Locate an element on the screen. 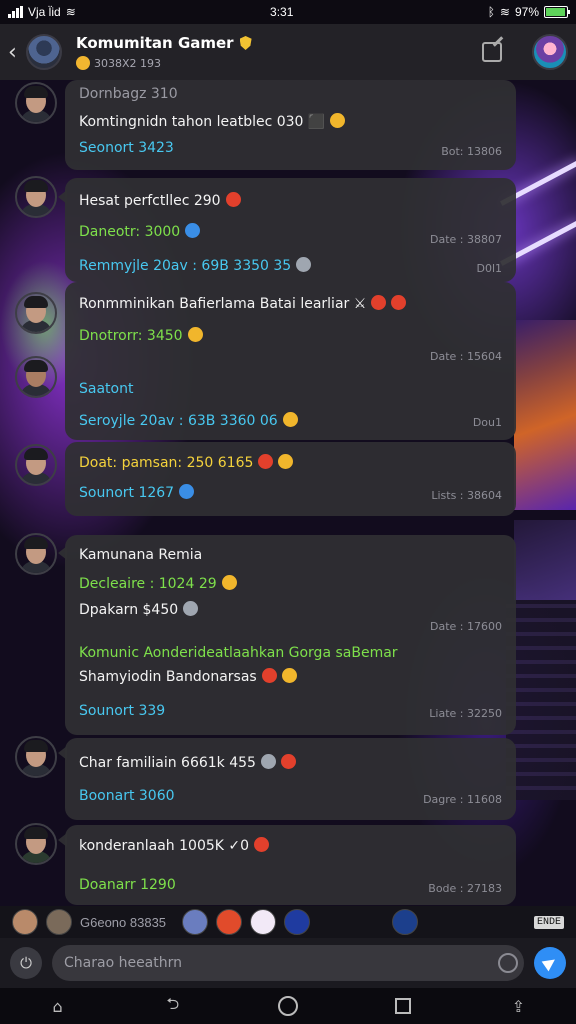  message-line: Kamunana Remia is located at coordinates (141, 555).